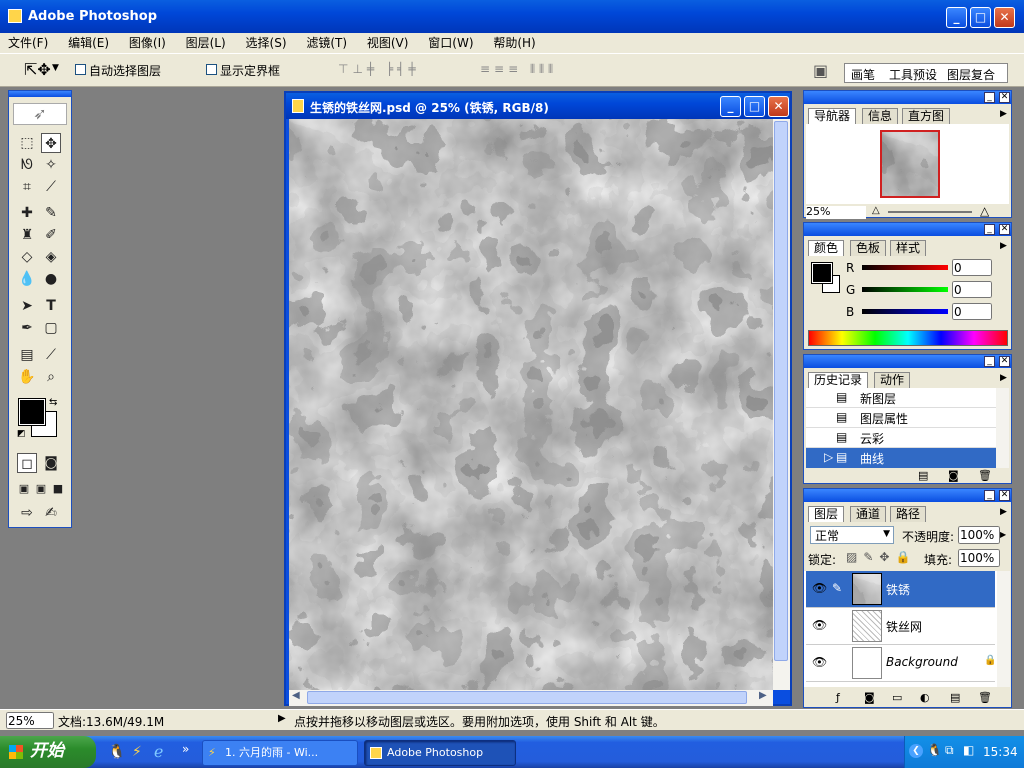 This screenshot has height=768, width=1024. Describe the element at coordinates (778, 106) in the screenshot. I see `doc-close-button: ✕` at that location.